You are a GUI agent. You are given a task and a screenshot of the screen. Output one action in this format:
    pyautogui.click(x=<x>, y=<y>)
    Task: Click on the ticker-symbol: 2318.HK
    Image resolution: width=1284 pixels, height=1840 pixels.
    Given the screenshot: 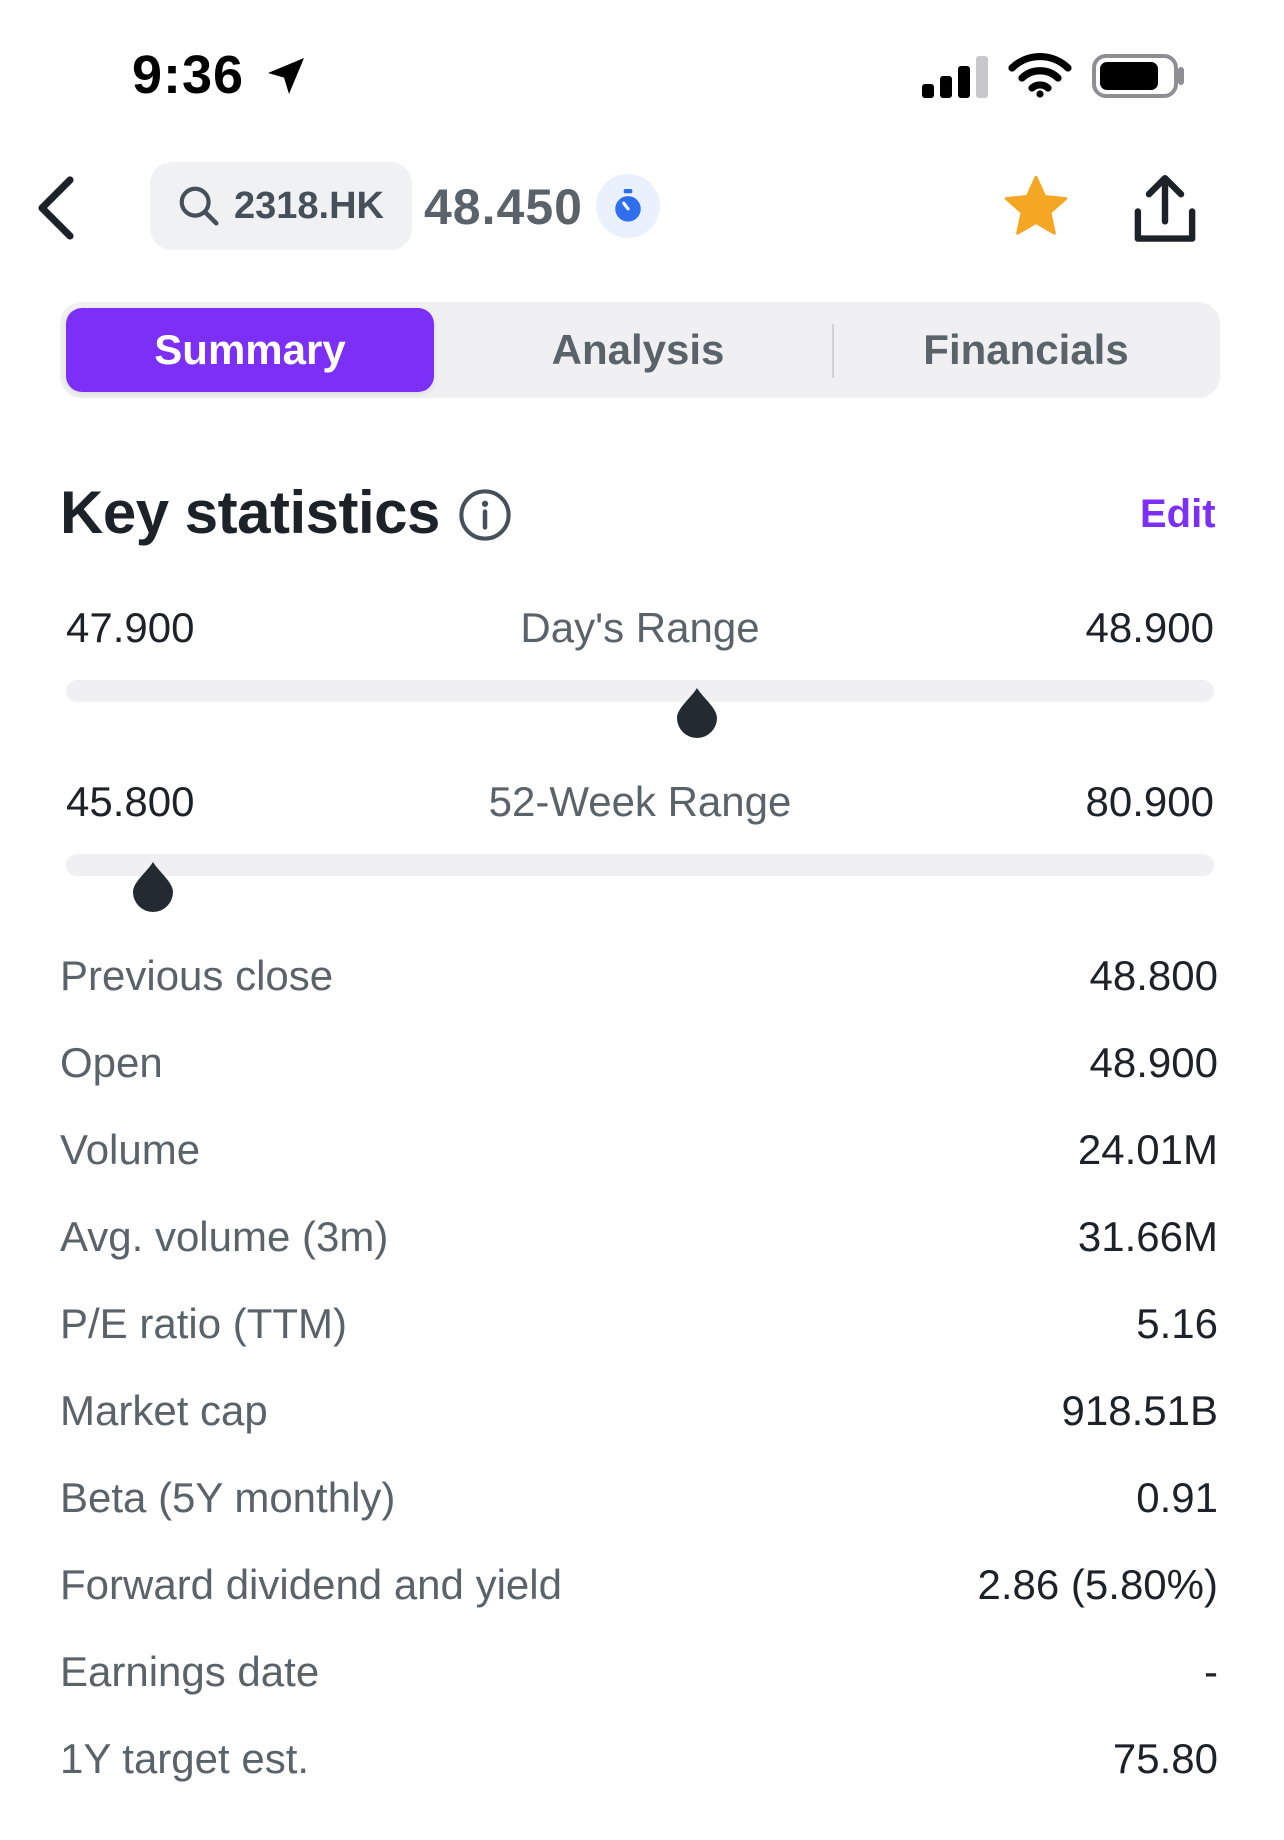 What is the action you would take?
    pyautogui.click(x=309, y=205)
    